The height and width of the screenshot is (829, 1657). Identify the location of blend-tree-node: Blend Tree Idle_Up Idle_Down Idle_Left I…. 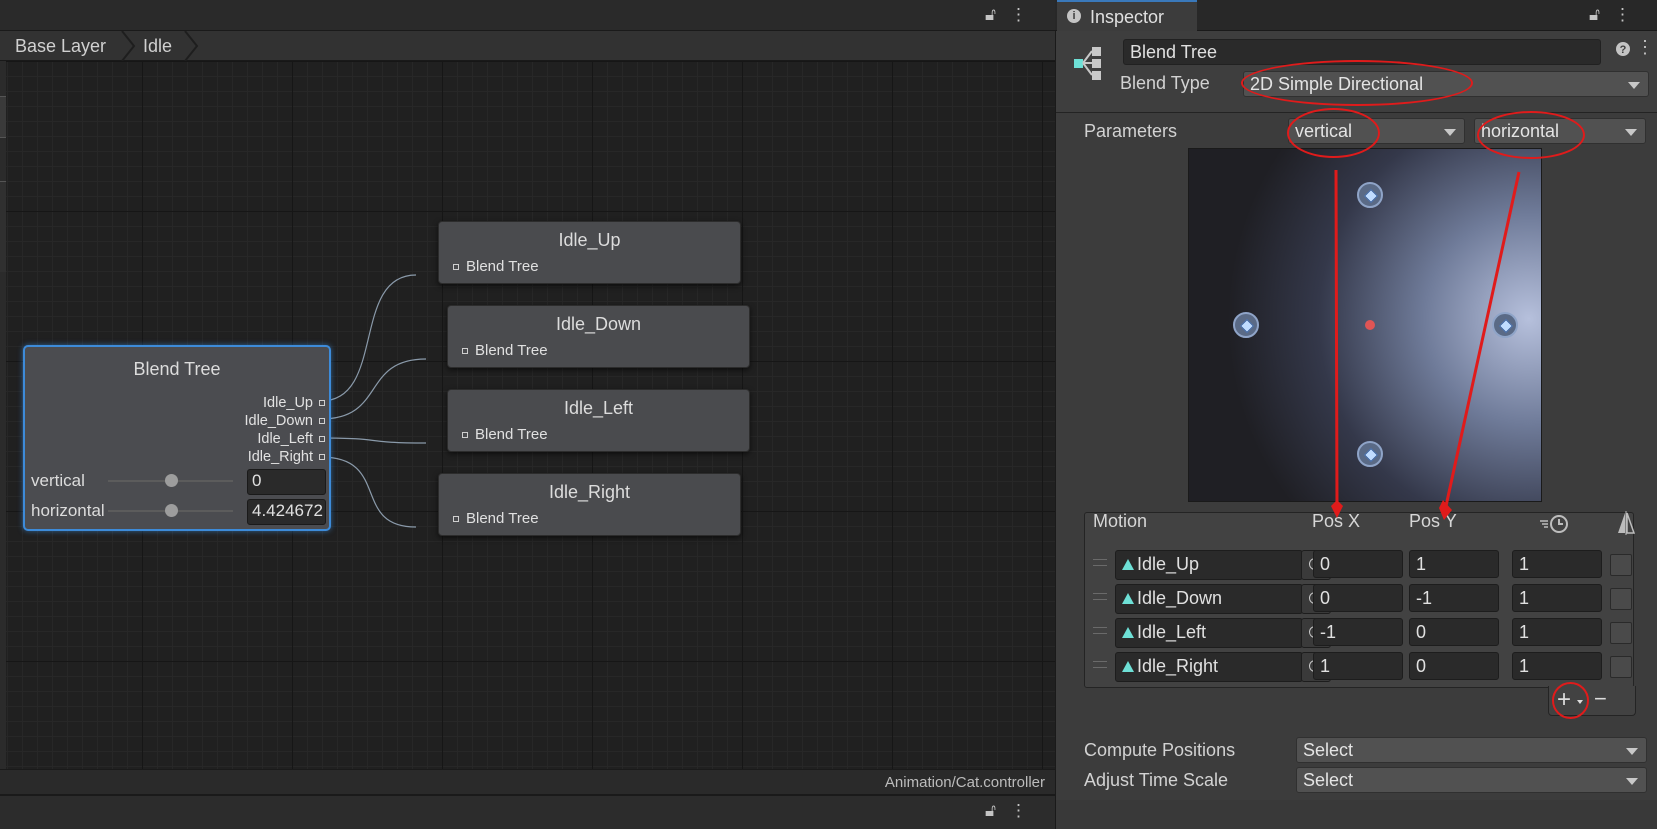
(177, 438).